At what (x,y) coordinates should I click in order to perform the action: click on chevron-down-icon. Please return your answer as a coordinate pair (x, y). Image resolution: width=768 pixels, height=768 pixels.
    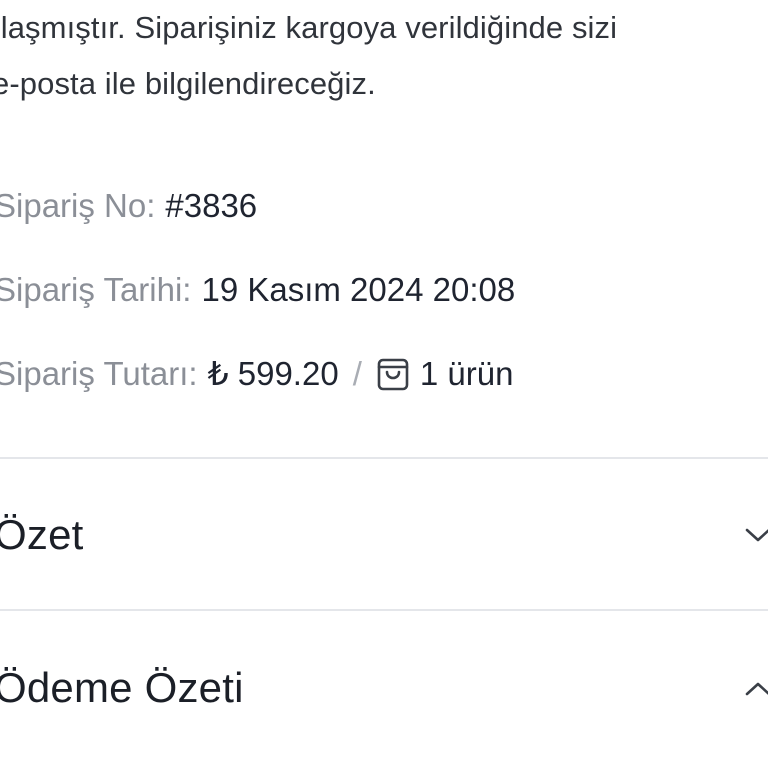
    Looking at the image, I should click on (756, 535).